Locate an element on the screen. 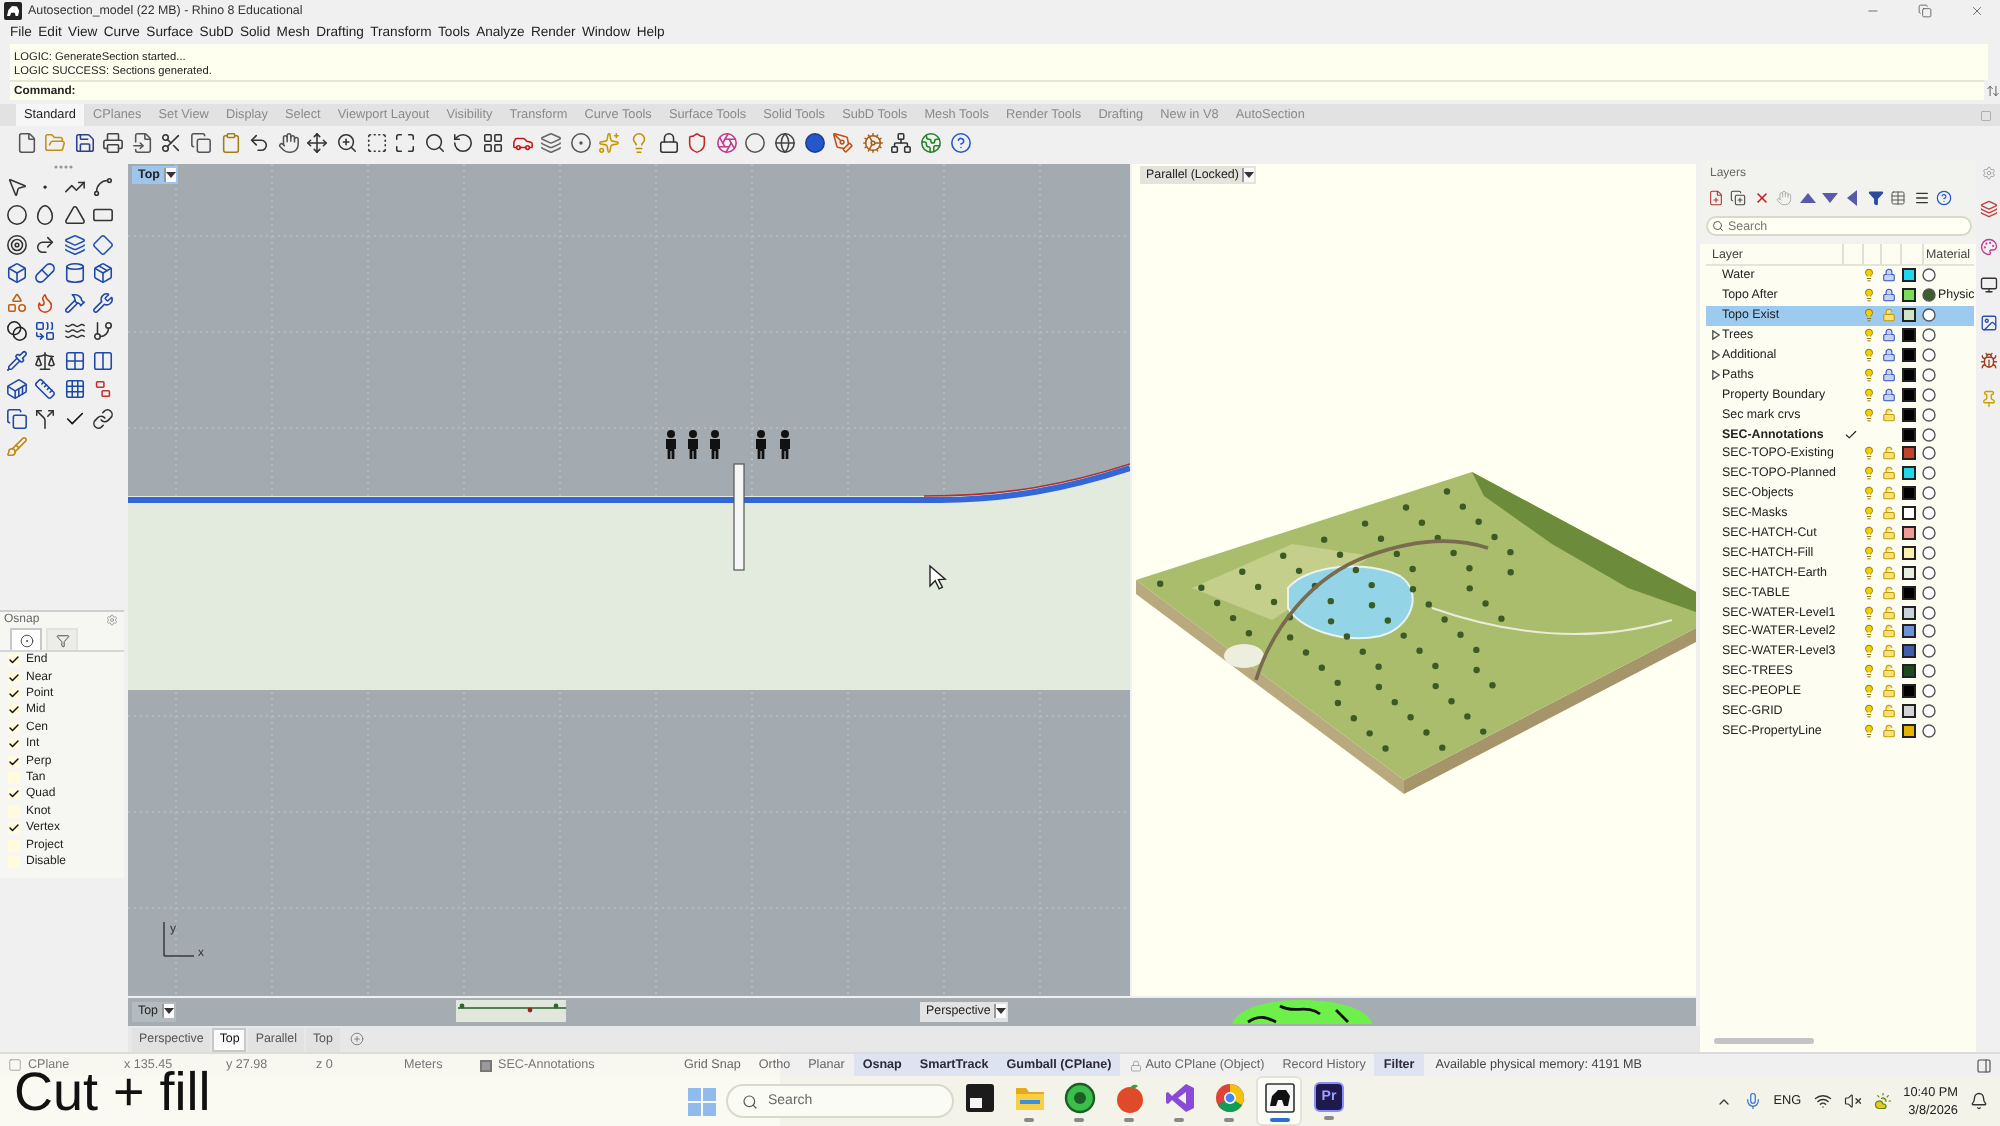 This screenshot has height=1126, width=2000. diamond-icon is located at coordinates (103, 244).